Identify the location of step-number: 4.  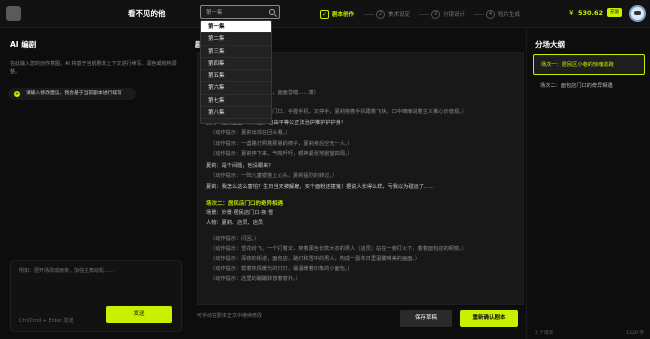
(490, 14).